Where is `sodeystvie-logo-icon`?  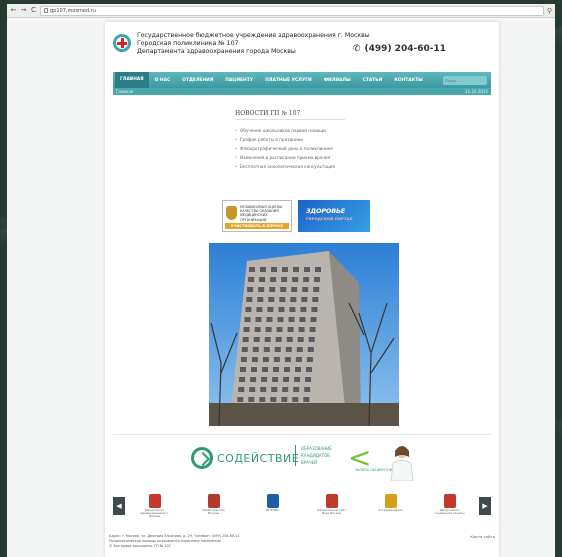
sodeystvie-logo-icon is located at coordinates (202, 458).